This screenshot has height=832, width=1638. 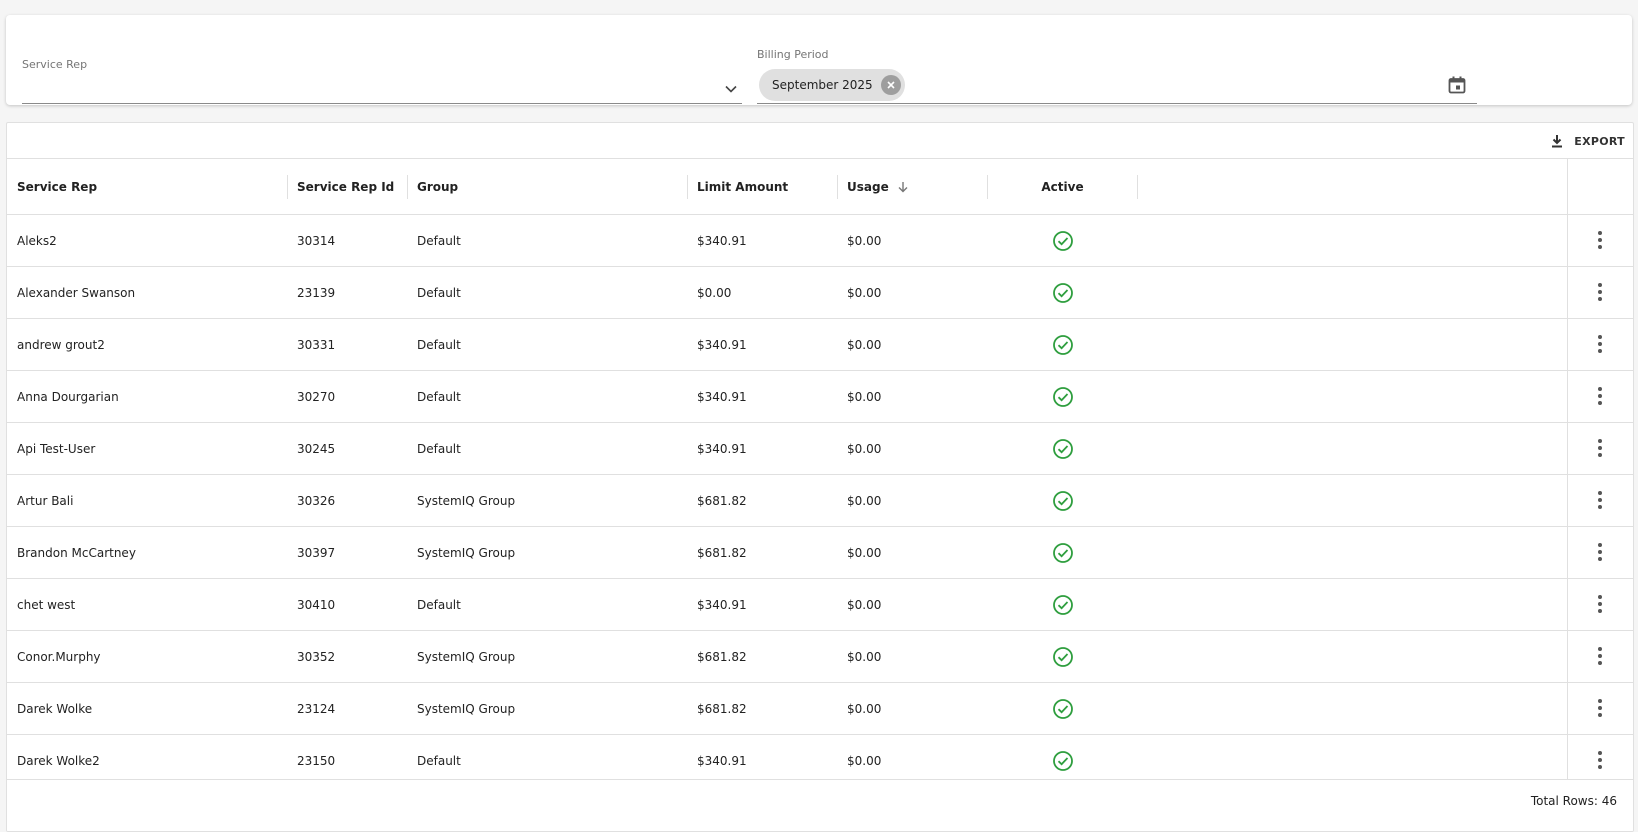 I want to click on cell-service-rep-id: 23124, so click(x=316, y=708).